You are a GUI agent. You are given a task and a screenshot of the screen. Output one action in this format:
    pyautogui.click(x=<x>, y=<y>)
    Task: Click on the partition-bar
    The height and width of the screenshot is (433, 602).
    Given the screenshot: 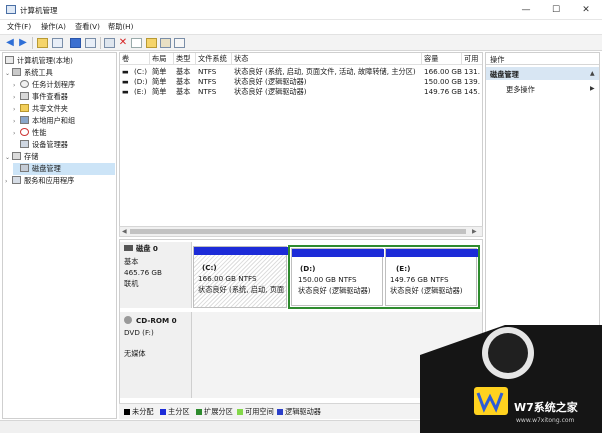 What is the action you would take?
    pyautogui.click(x=432, y=253)
    